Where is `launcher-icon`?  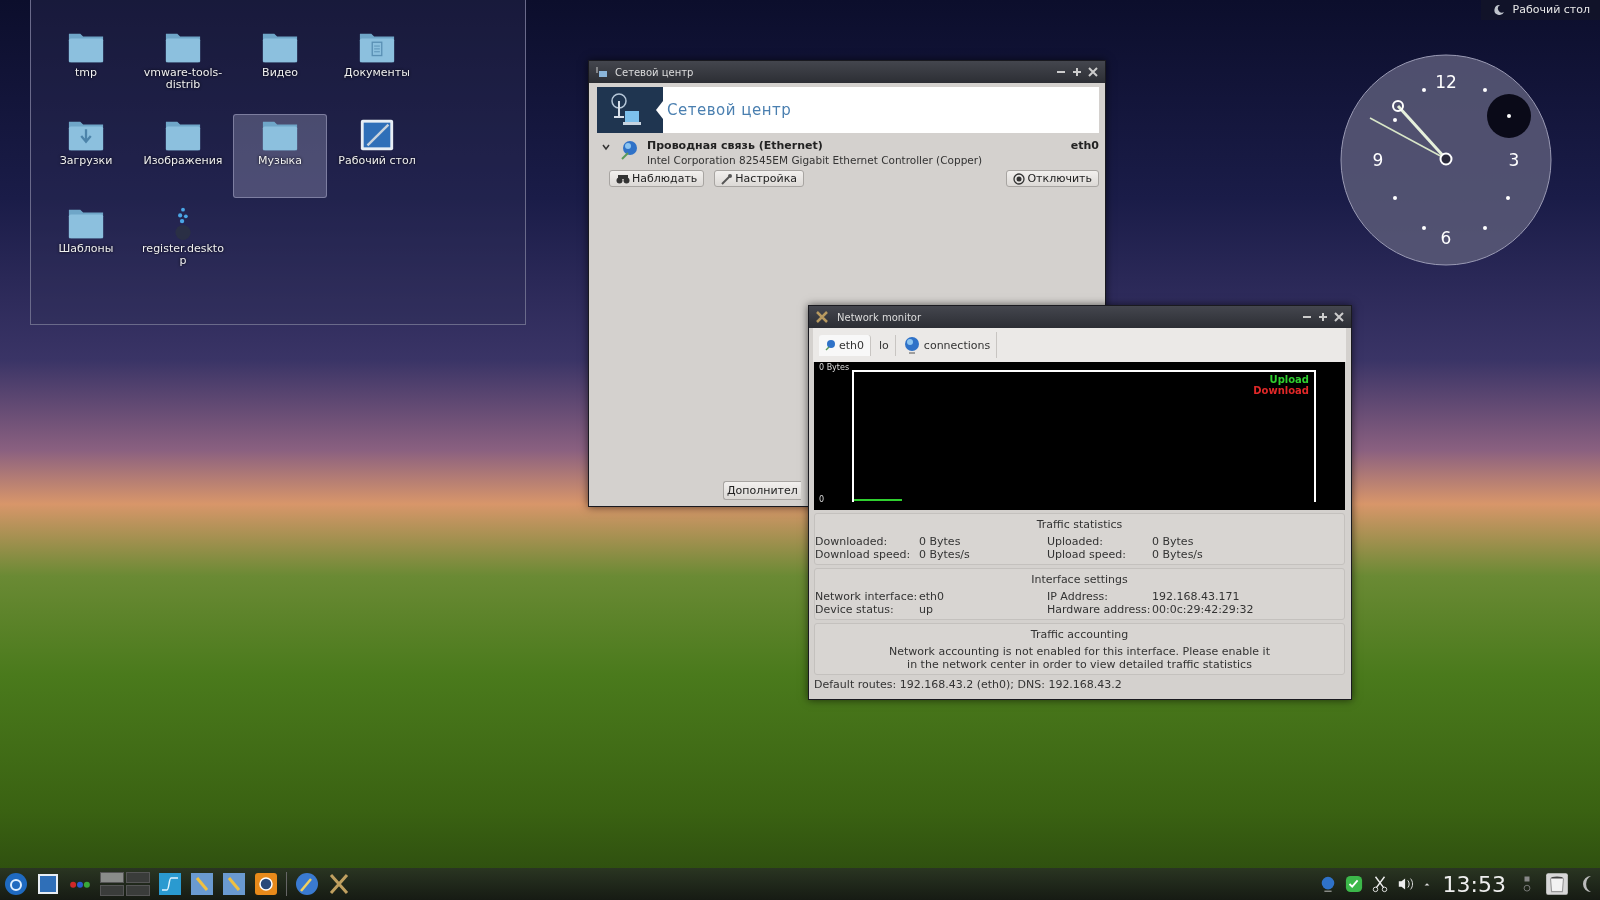
launcher-icon is located at coordinates (16, 884).